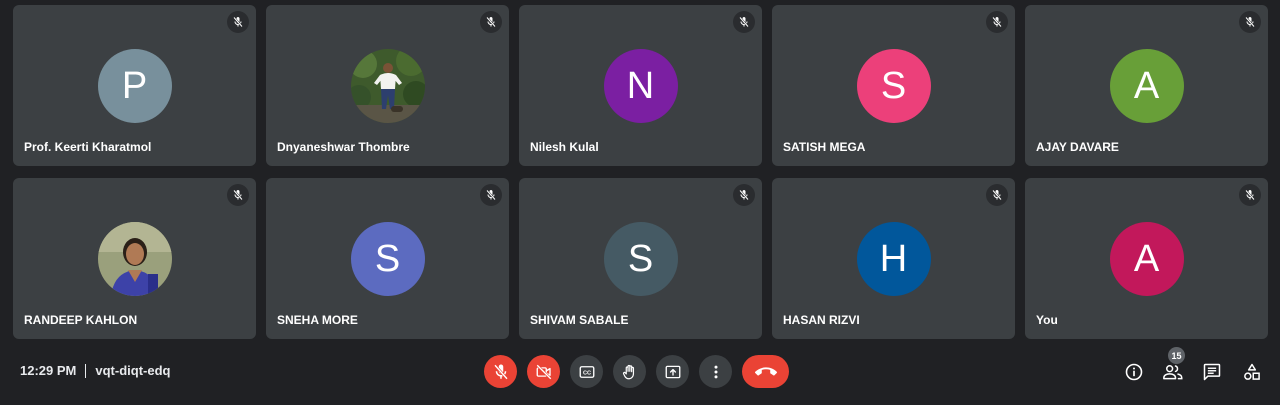 The image size is (1280, 405). I want to click on participant-tile: H HASAN RIZVI, so click(893, 258).